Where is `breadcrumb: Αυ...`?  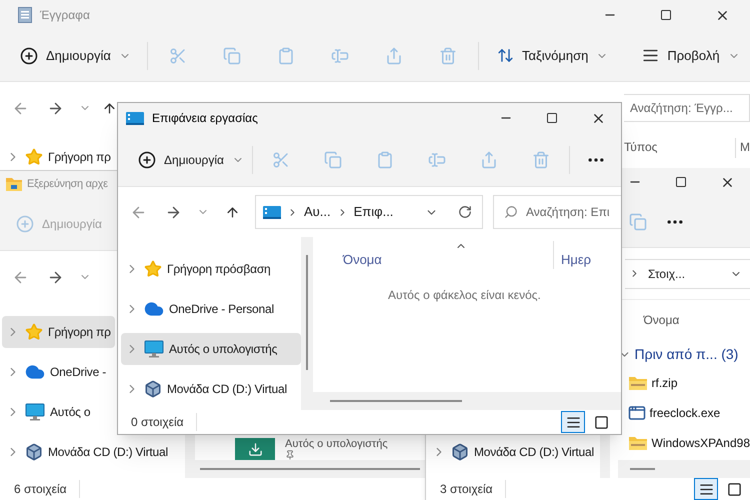 breadcrumb: Αυ... is located at coordinates (317, 212).